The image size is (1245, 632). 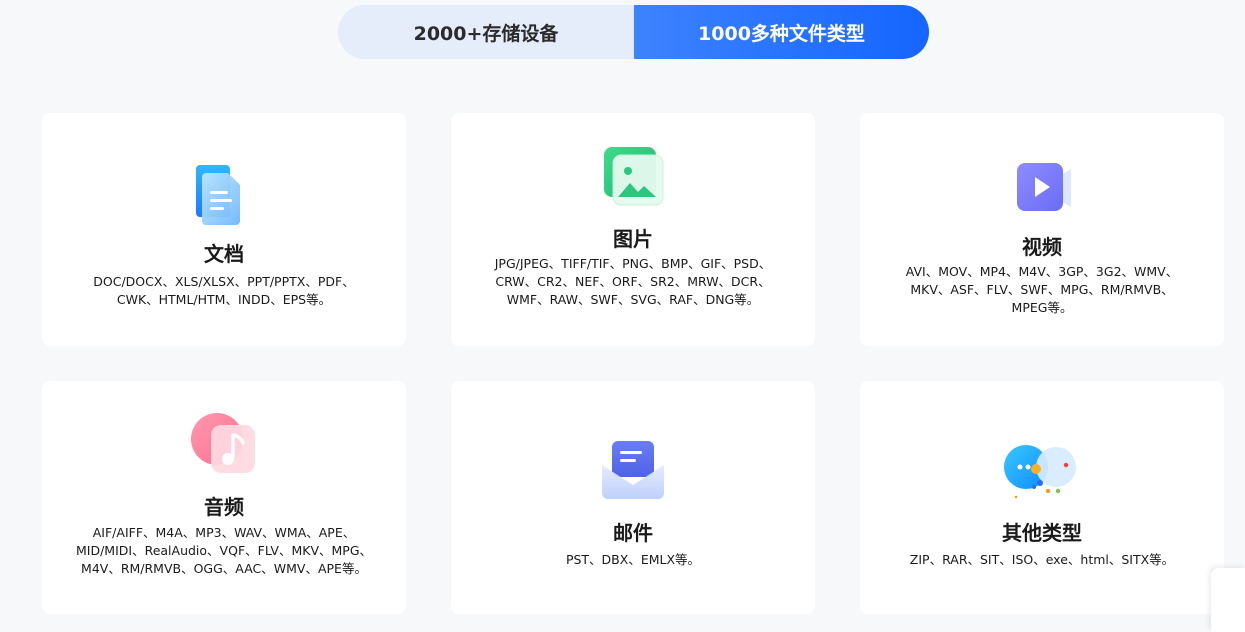 What do you see at coordinates (1228, 600) in the screenshot?
I see `floating-widget-edge` at bounding box center [1228, 600].